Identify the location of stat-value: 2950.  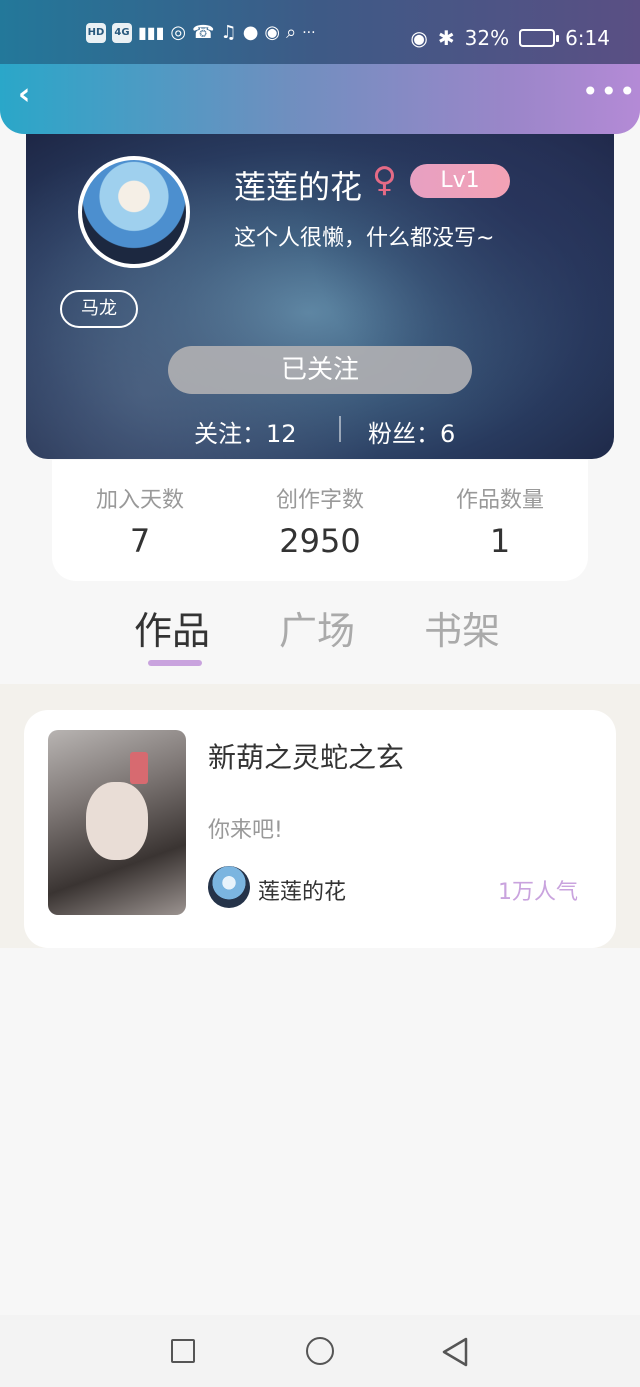
(320, 541).